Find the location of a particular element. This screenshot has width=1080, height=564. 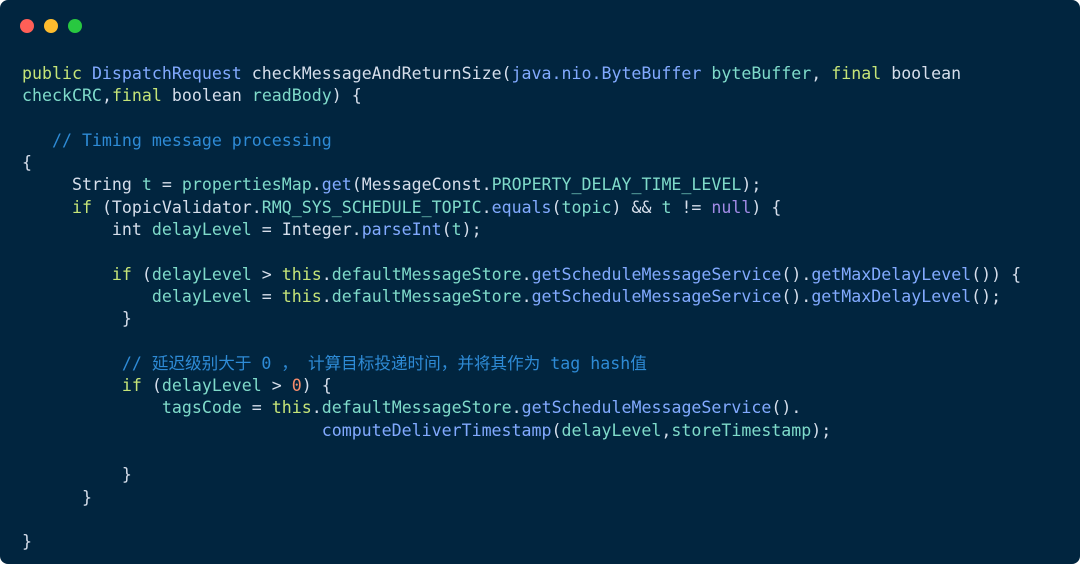

code-token: (); is located at coordinates (986, 296).